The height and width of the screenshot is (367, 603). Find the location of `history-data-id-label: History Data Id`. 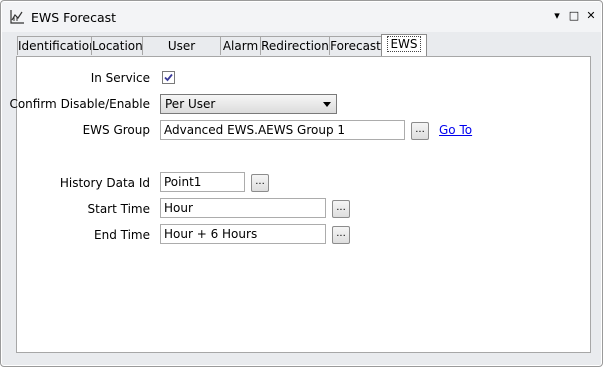

history-data-id-label: History Data Id is located at coordinates (104, 183).